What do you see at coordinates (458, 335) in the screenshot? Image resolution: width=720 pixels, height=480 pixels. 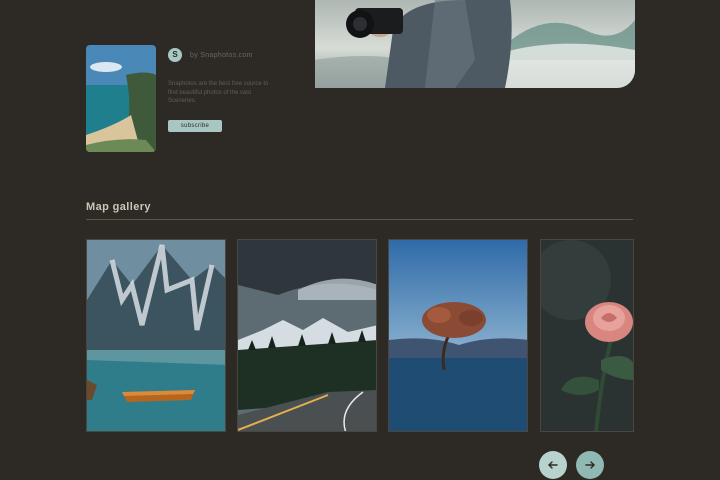 I see `gallery-card-lone-tree` at bounding box center [458, 335].